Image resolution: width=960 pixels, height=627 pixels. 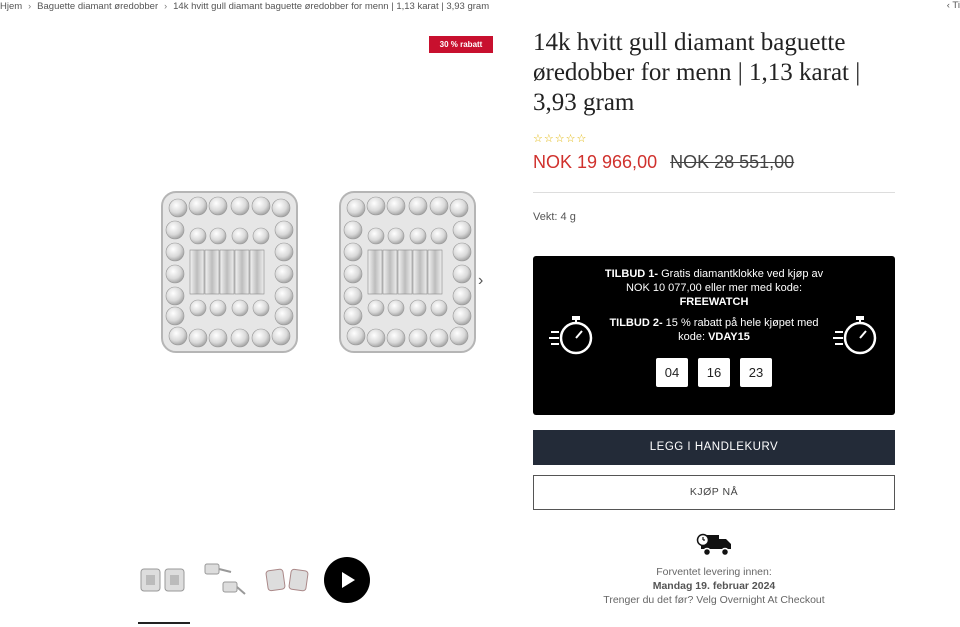 I want to click on earrings-image, so click(x=318, y=272).